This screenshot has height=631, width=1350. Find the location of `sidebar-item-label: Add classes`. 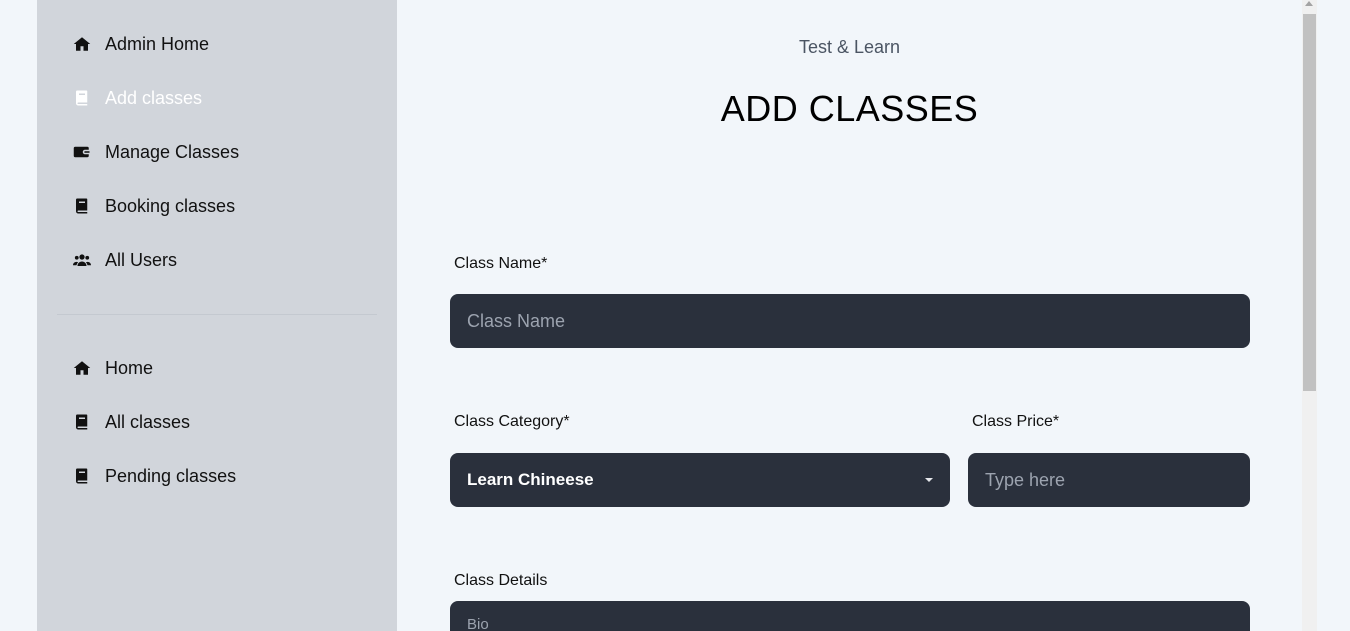

sidebar-item-label: Add classes is located at coordinates (154, 97).